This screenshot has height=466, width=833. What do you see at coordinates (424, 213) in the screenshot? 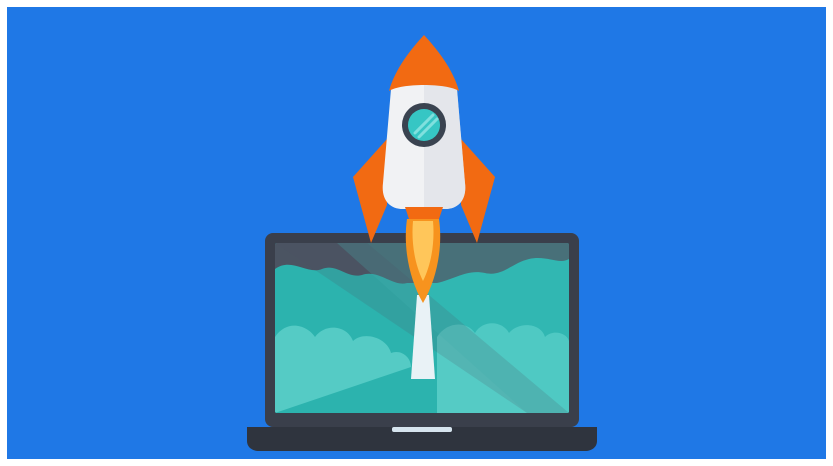
I see `rocket-nozzle` at bounding box center [424, 213].